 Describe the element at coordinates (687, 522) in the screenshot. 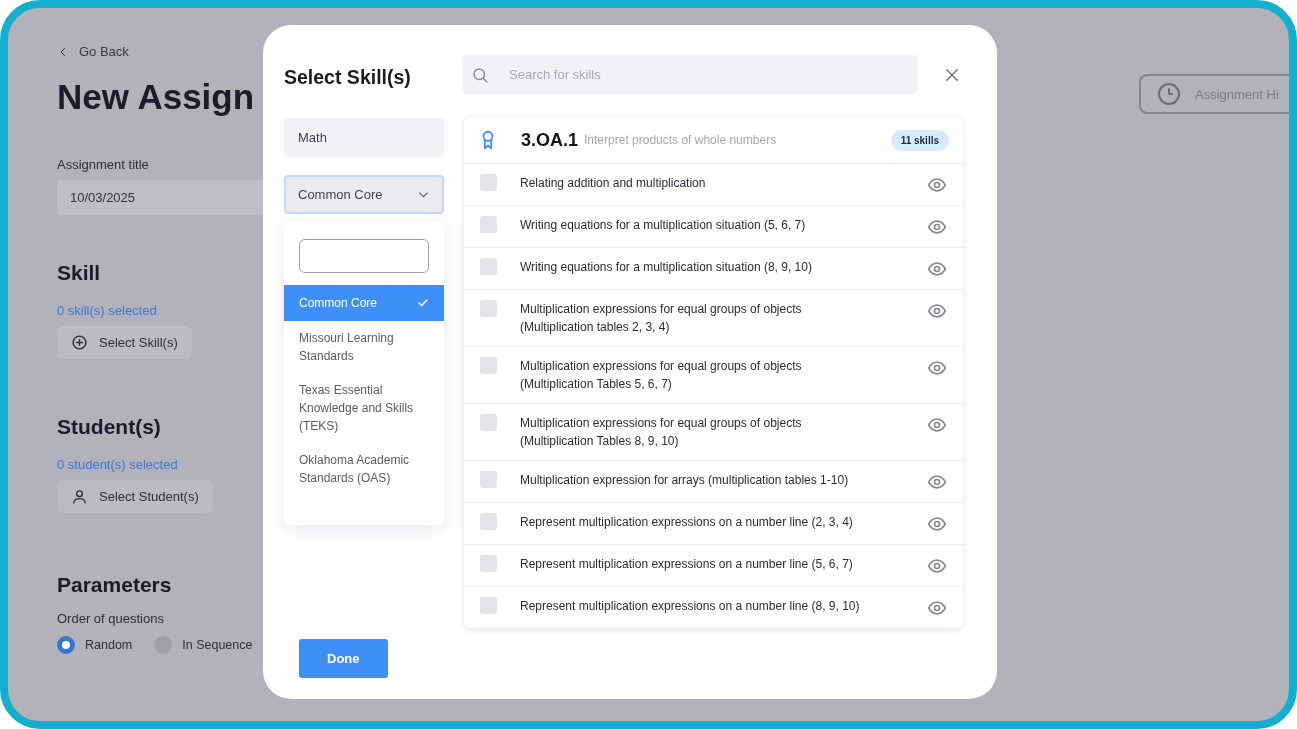

I see `skill-name: Represent multiplication expressions on a number line (2, 3, 4)` at that location.